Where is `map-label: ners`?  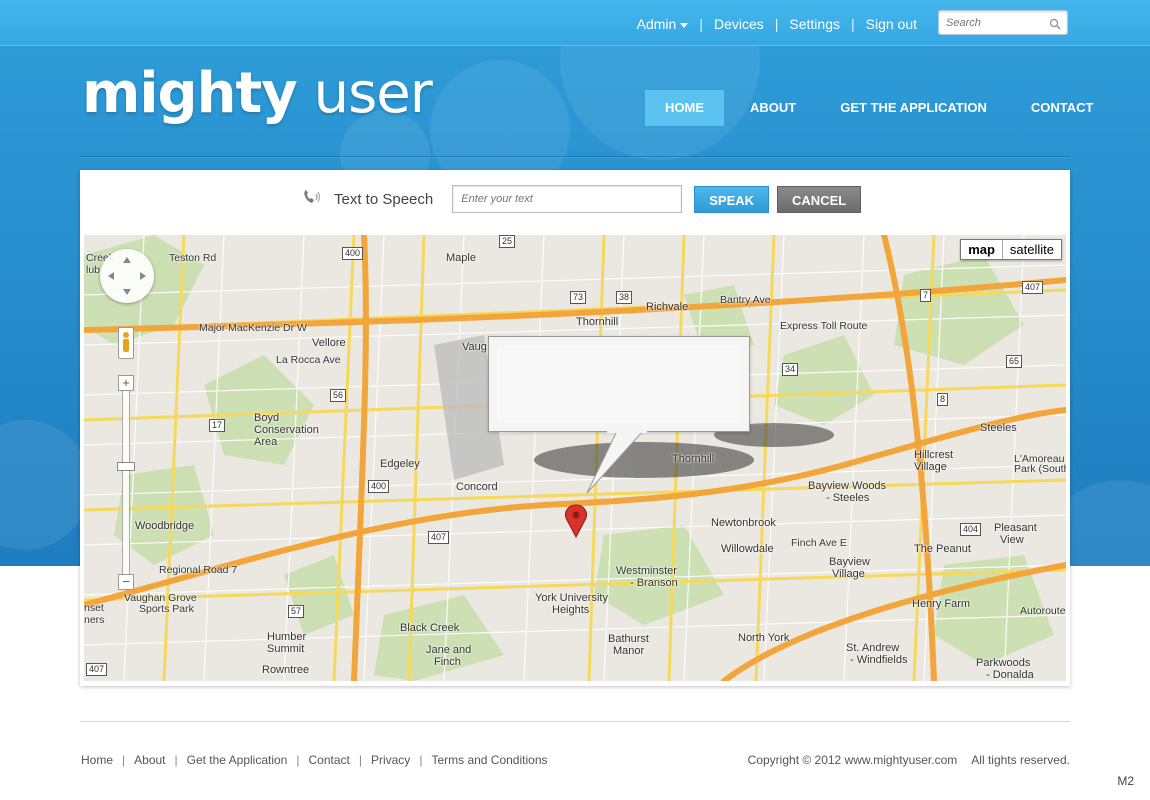 map-label: ners is located at coordinates (94, 620).